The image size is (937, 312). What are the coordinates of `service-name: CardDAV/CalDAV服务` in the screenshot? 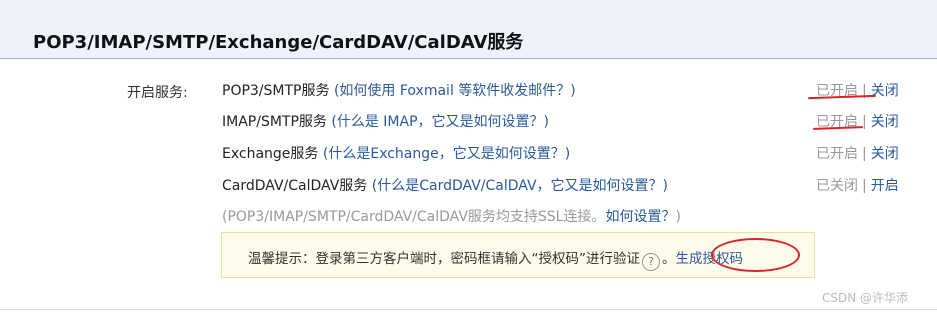 It's located at (295, 186).